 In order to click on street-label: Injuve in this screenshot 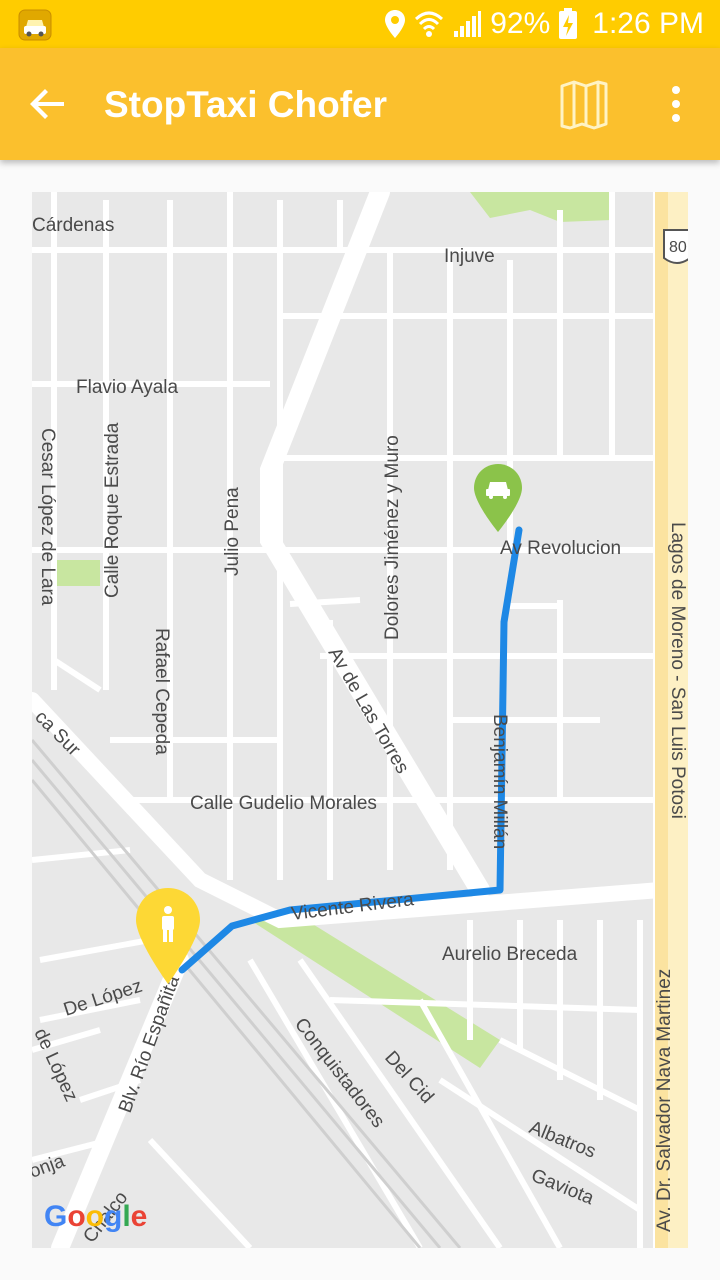, I will do `click(469, 256)`.